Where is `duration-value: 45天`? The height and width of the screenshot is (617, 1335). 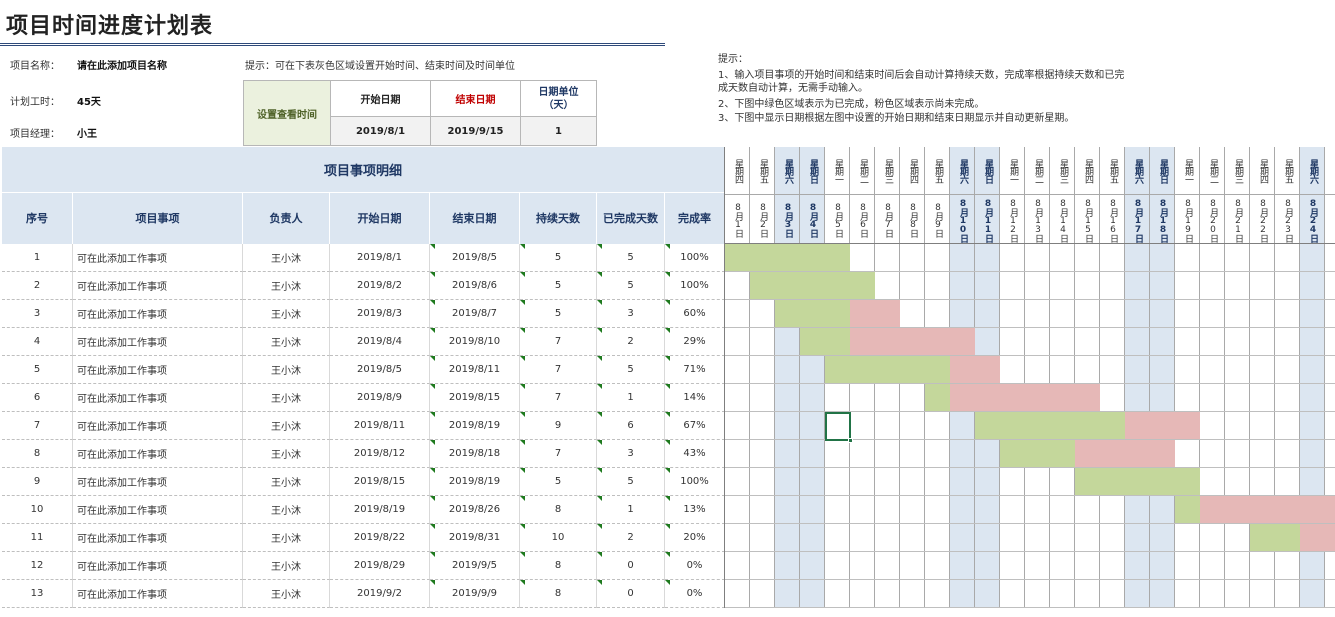 duration-value: 45天 is located at coordinates (89, 100).